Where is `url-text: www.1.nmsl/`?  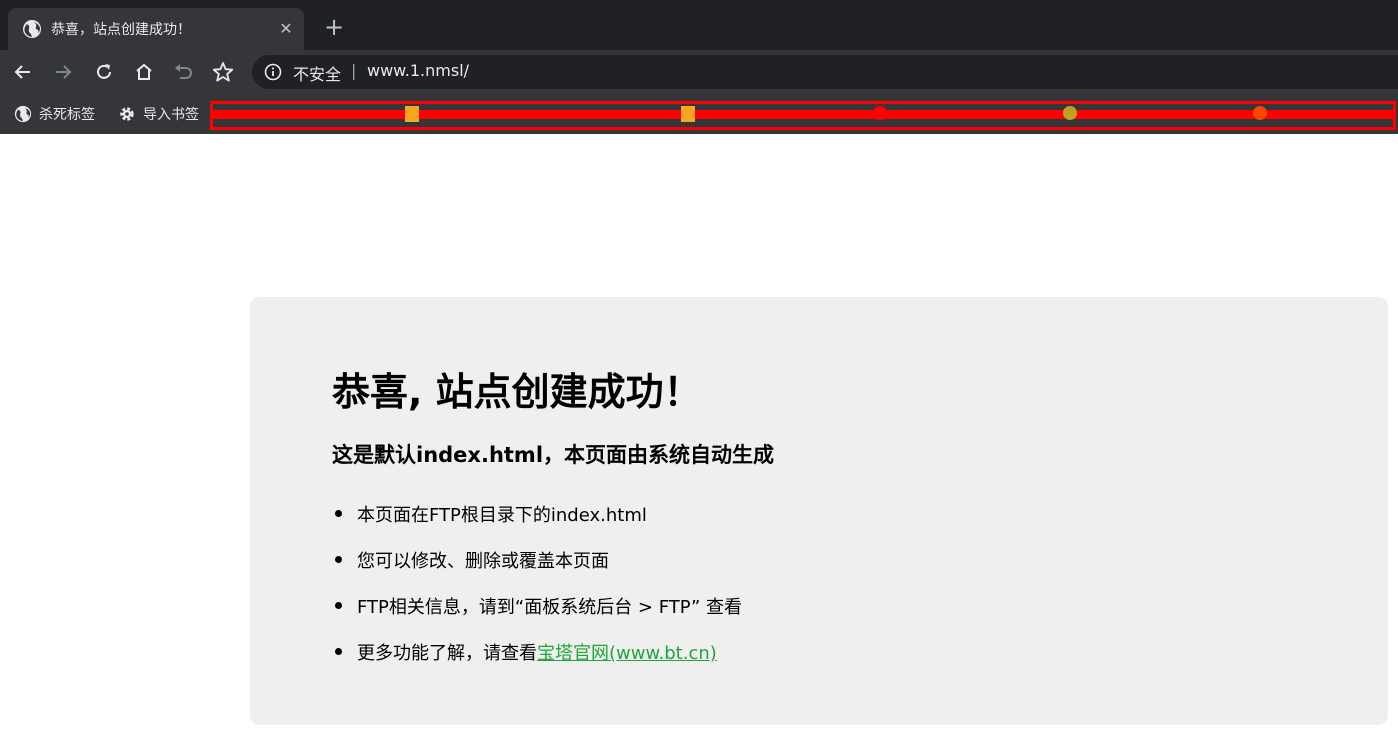
url-text: www.1.nmsl/ is located at coordinates (418, 70).